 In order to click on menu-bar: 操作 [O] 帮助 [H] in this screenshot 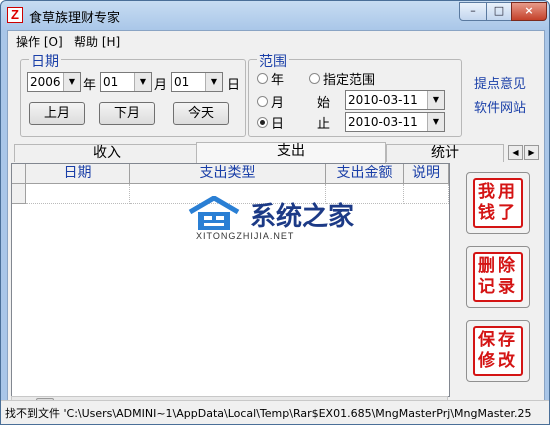, I will do `click(276, 40)`.